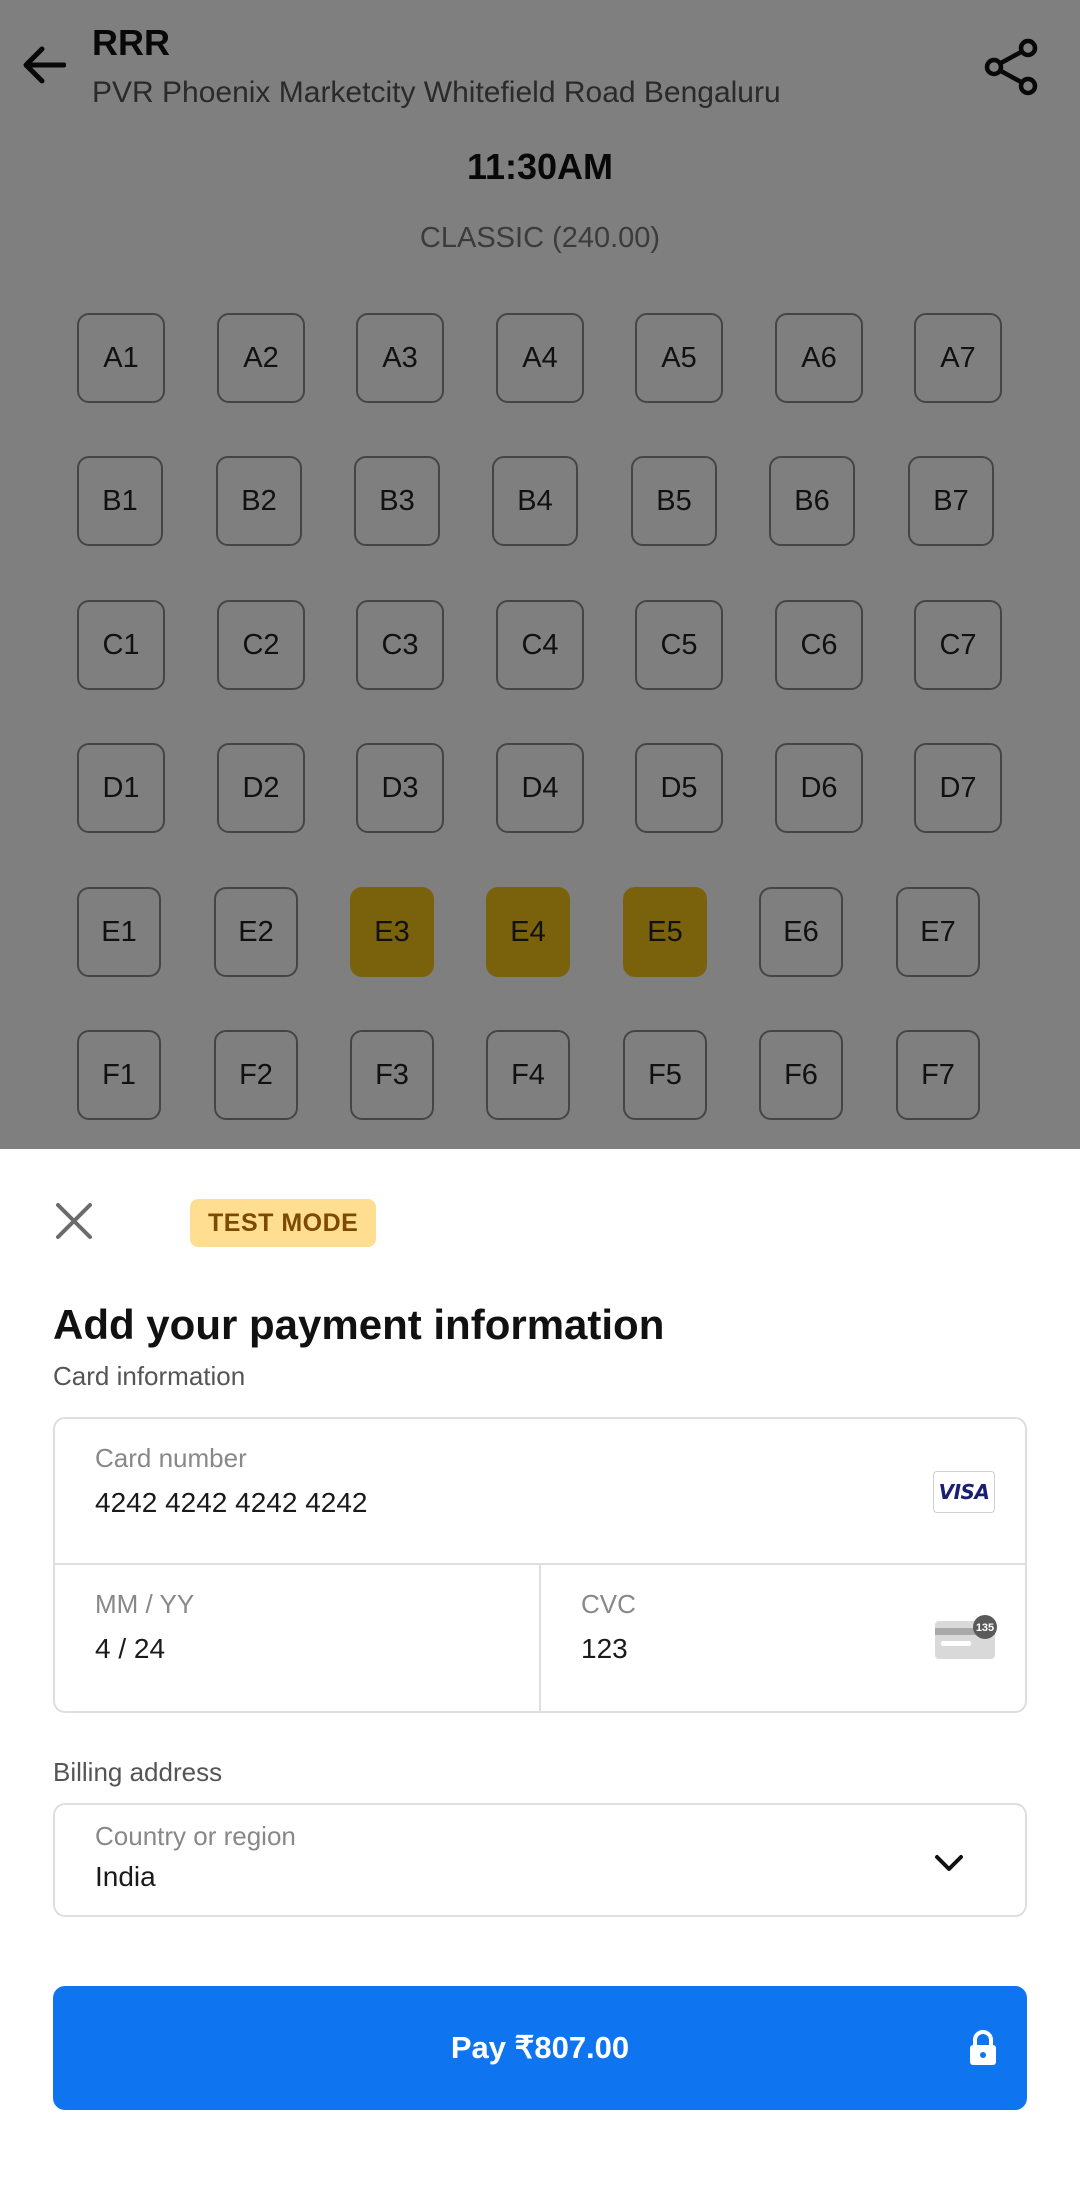 The height and width of the screenshot is (2203, 1080). Describe the element at coordinates (604, 1648) in the screenshot. I see `cvc-value: 123` at that location.